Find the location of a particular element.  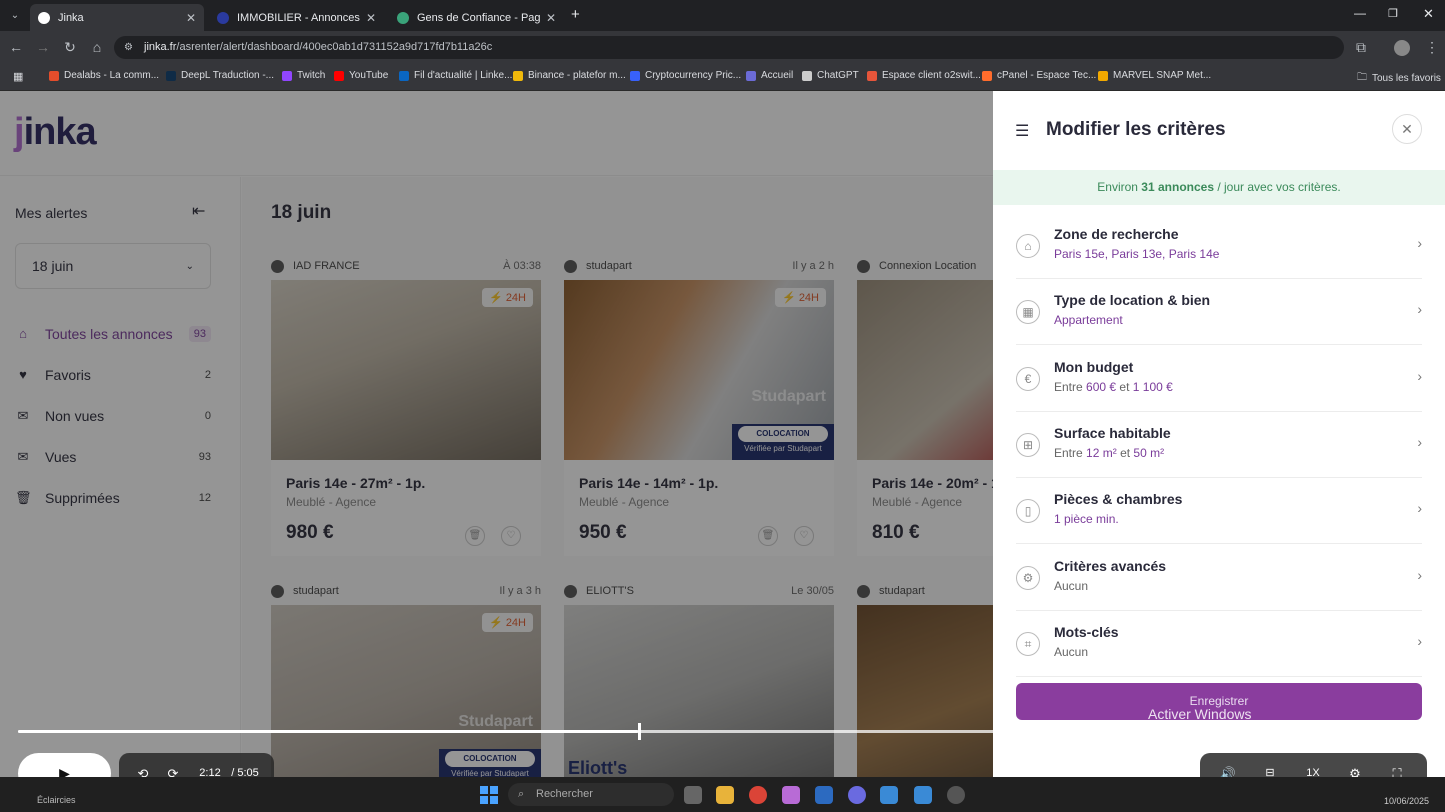

back-icon: ← is located at coordinates (16, 47).